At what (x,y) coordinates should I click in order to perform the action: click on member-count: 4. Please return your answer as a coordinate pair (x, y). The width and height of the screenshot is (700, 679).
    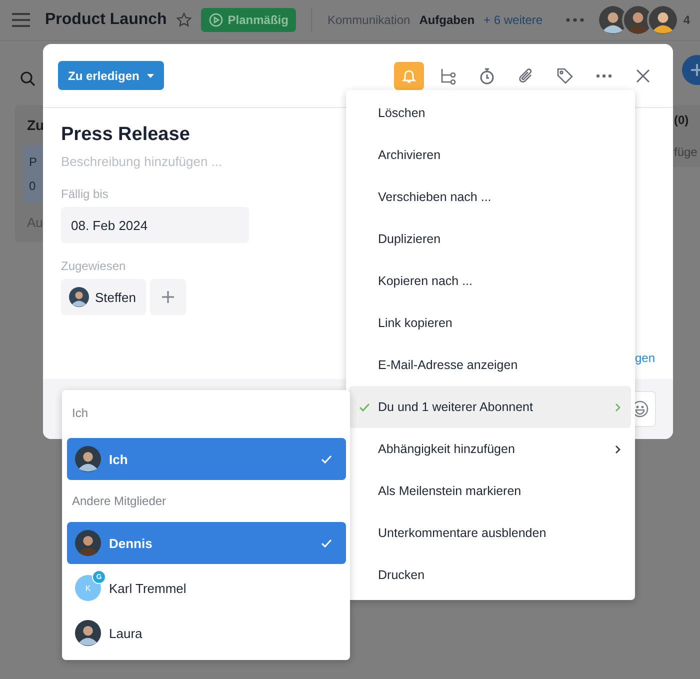
    Looking at the image, I should click on (686, 20).